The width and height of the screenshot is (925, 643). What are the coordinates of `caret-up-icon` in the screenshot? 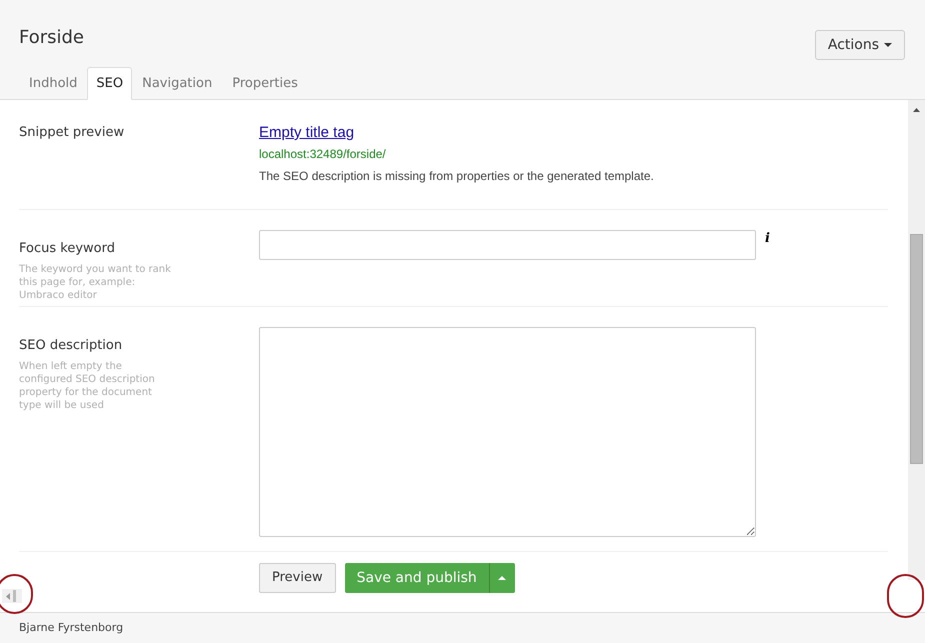 It's located at (502, 578).